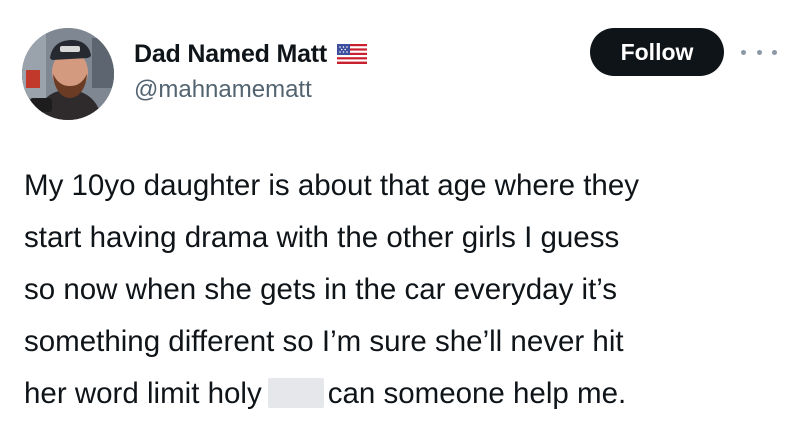 The image size is (800, 430). I want to click on tweet-line-last: her word limit holy can someone help me., so click(404, 394).